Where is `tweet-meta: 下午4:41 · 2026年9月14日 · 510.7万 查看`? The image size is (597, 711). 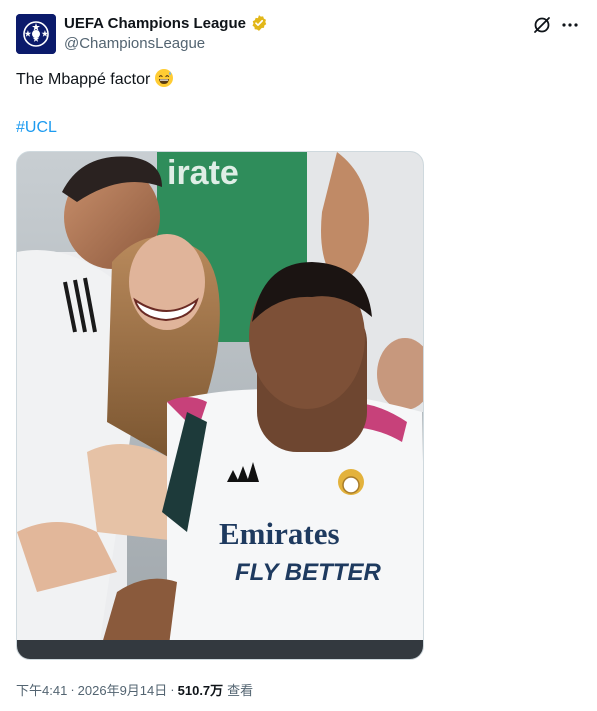
tweet-meta: 下午4:41 · 2026年9月14日 · 510.7万 查看 is located at coordinates (134, 689).